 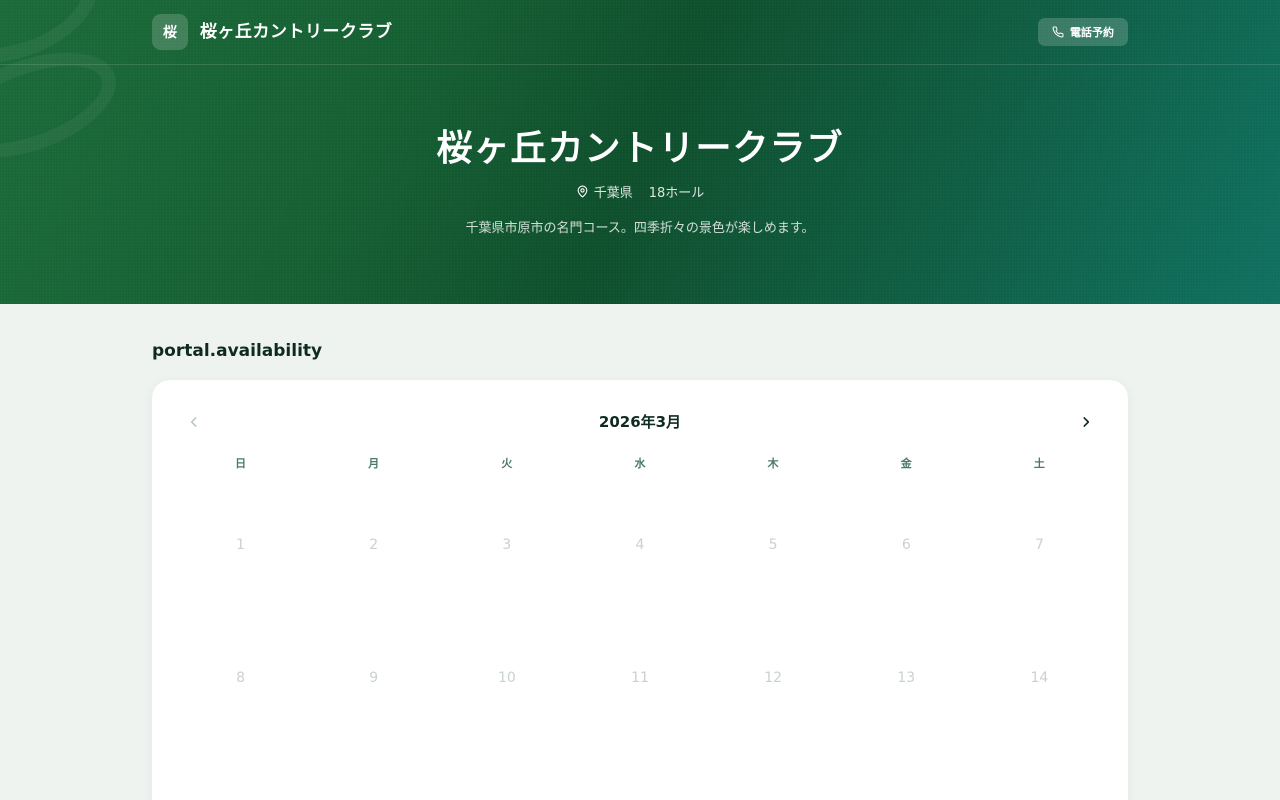 What do you see at coordinates (640, 422) in the screenshot?
I see `month-label: 2026年3月` at bounding box center [640, 422].